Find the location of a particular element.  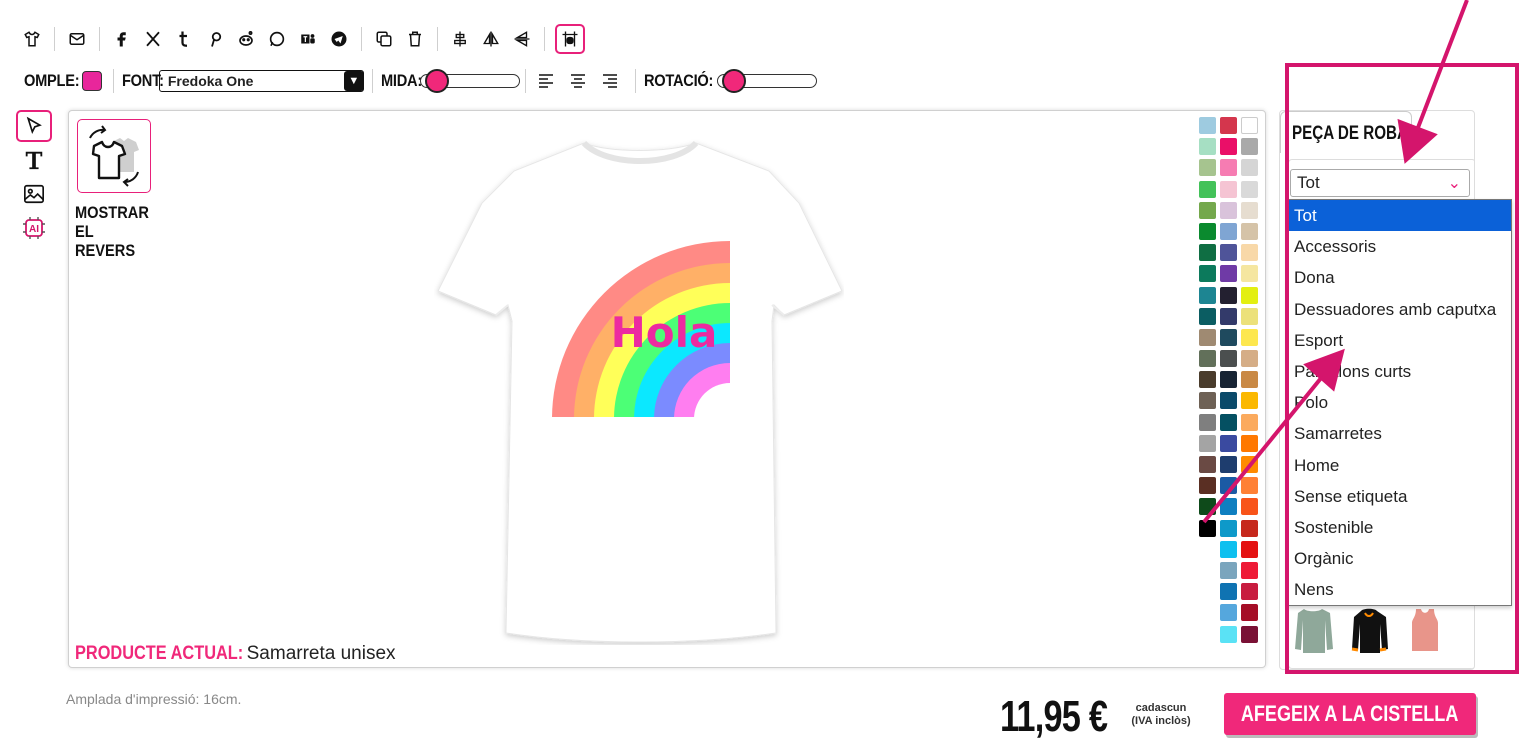

ai-icon: AI is located at coordinates (34, 228).